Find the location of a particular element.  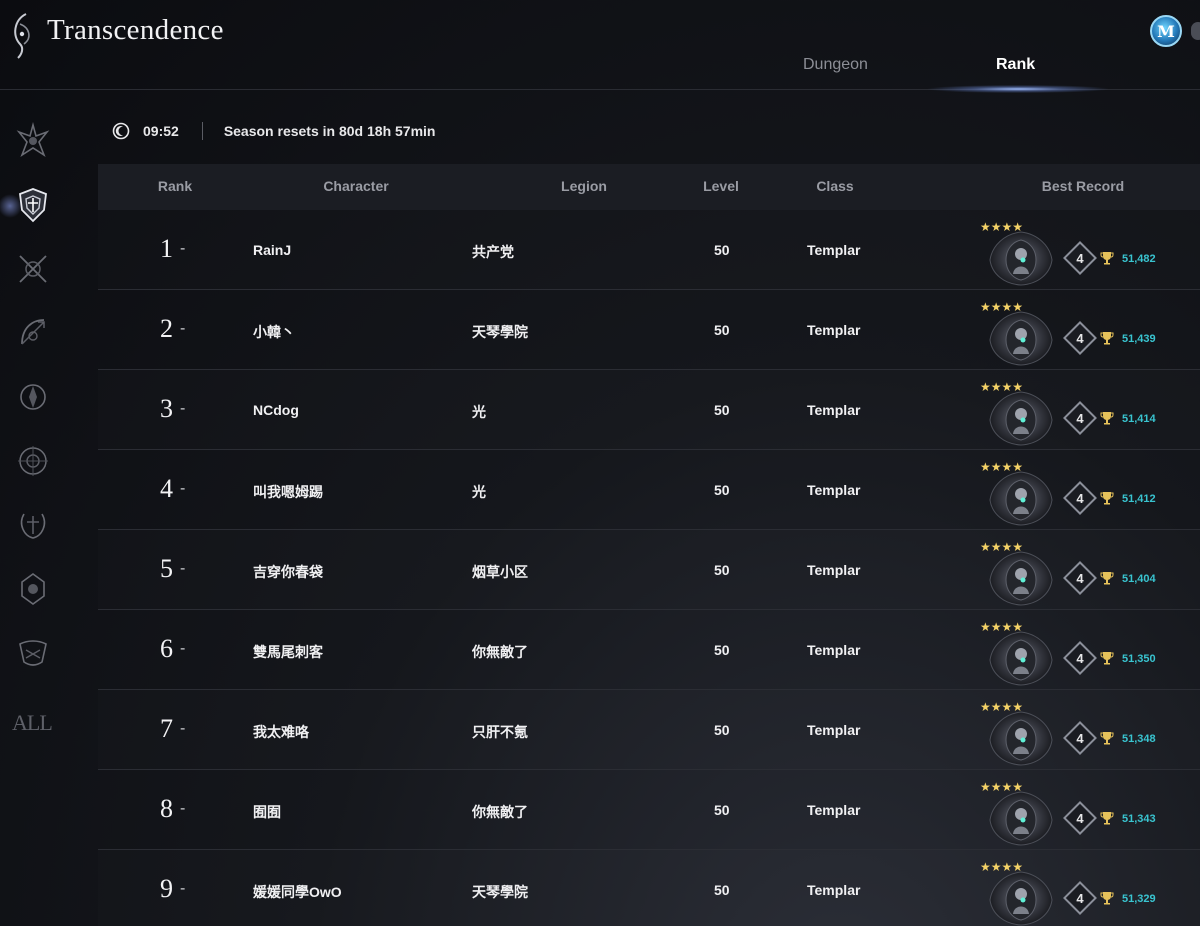

header-character: Character is located at coordinates (356, 186).